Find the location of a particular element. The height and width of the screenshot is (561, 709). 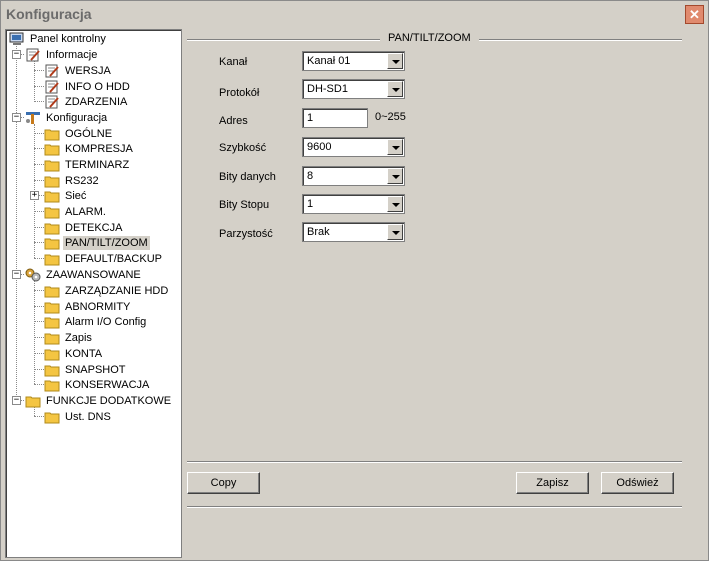

select-parzystosc: Brak is located at coordinates (353, 232).